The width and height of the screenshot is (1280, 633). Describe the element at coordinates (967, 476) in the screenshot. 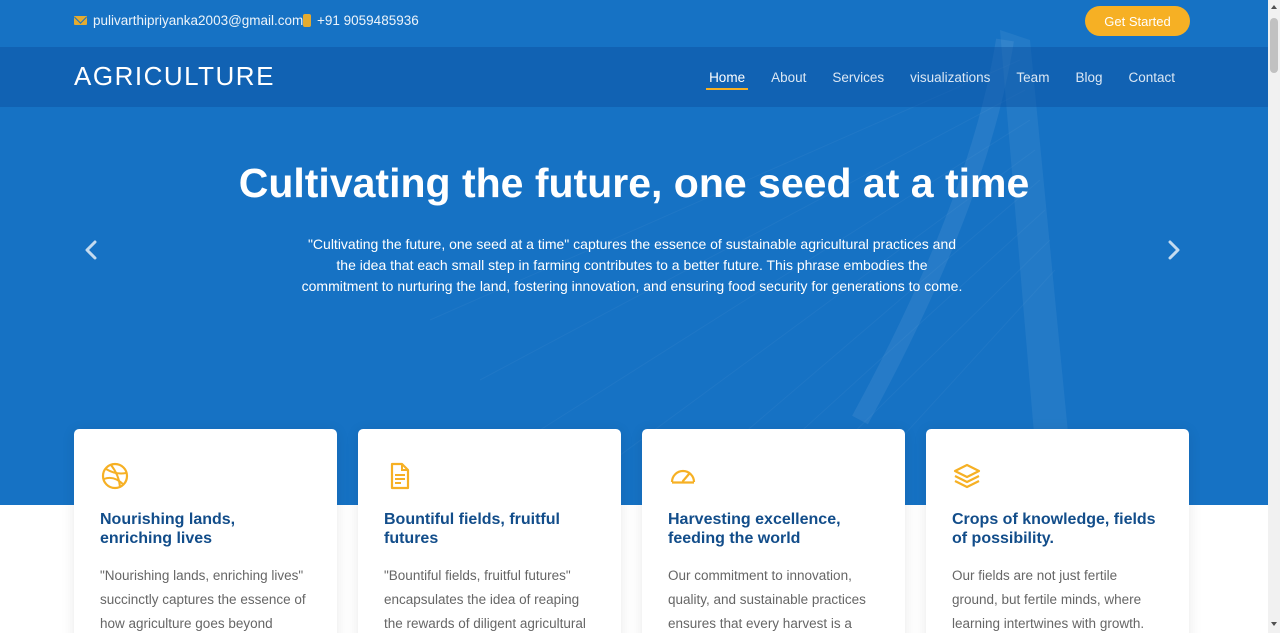

I see `layers-icon` at that location.